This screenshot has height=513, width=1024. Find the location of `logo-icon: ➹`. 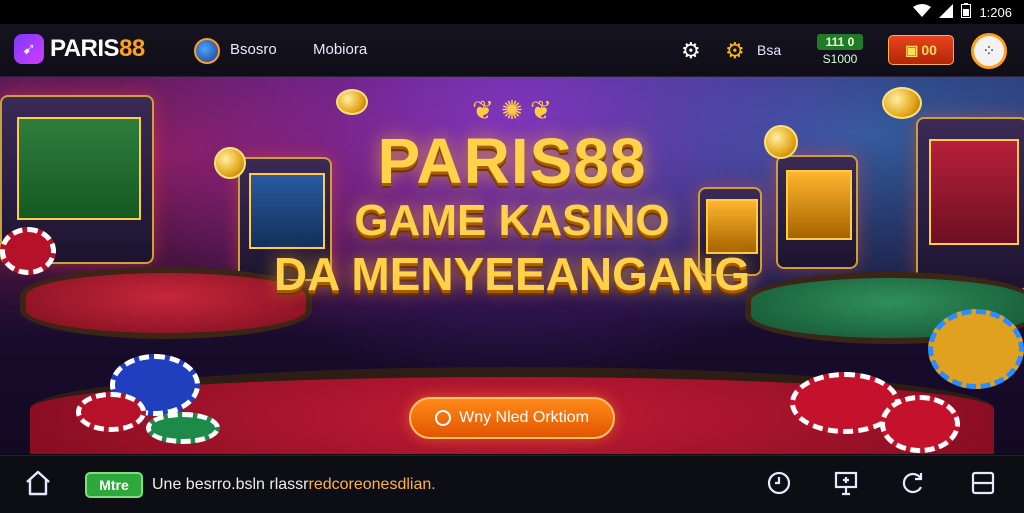

logo-icon: ➹ is located at coordinates (29, 49).